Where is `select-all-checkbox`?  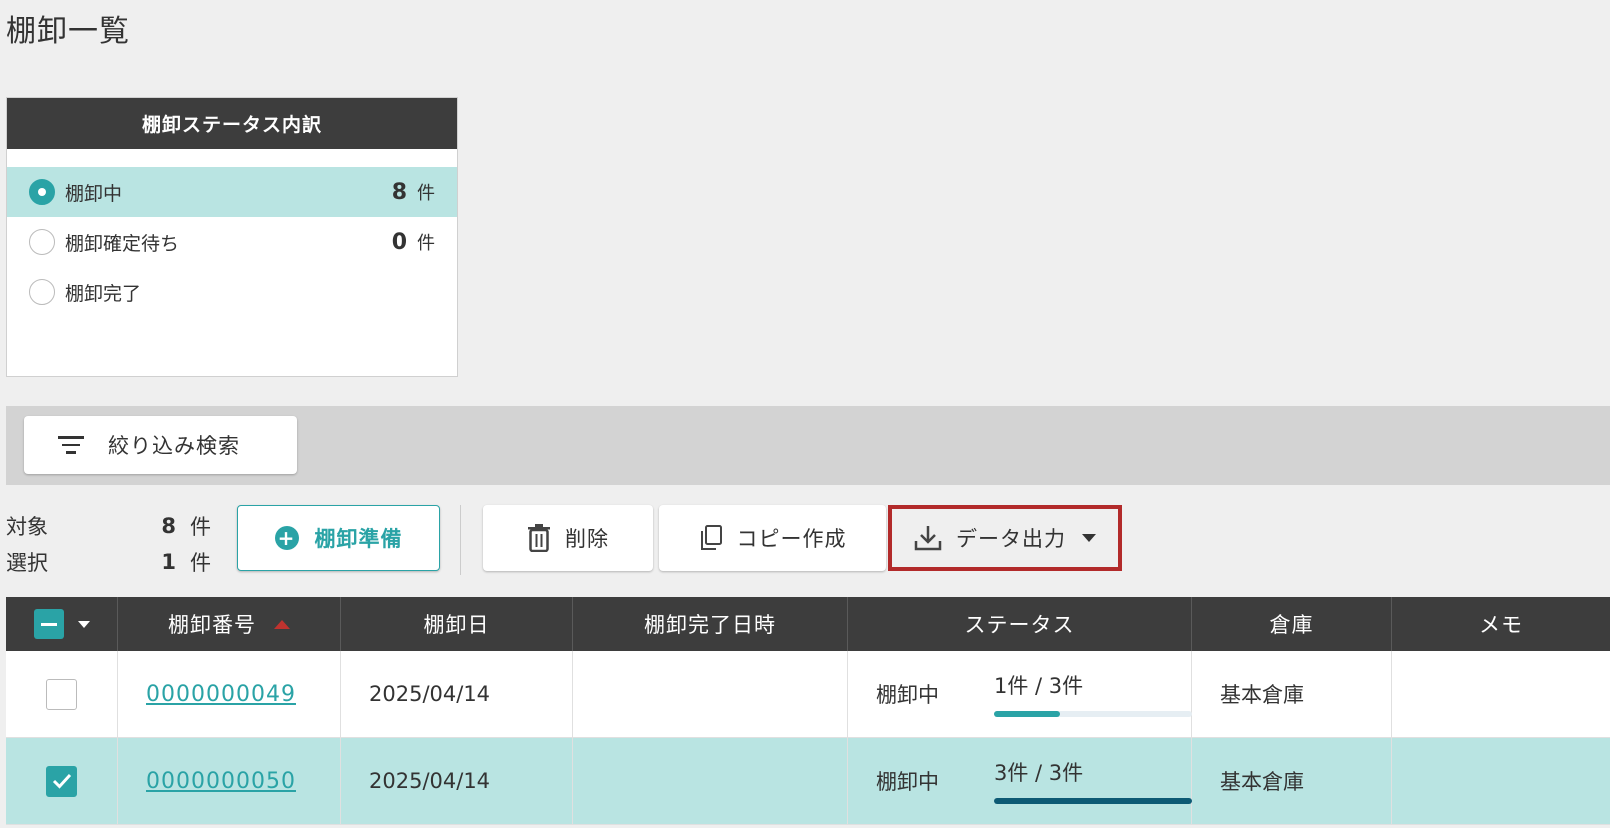
select-all-checkbox is located at coordinates (48, 624).